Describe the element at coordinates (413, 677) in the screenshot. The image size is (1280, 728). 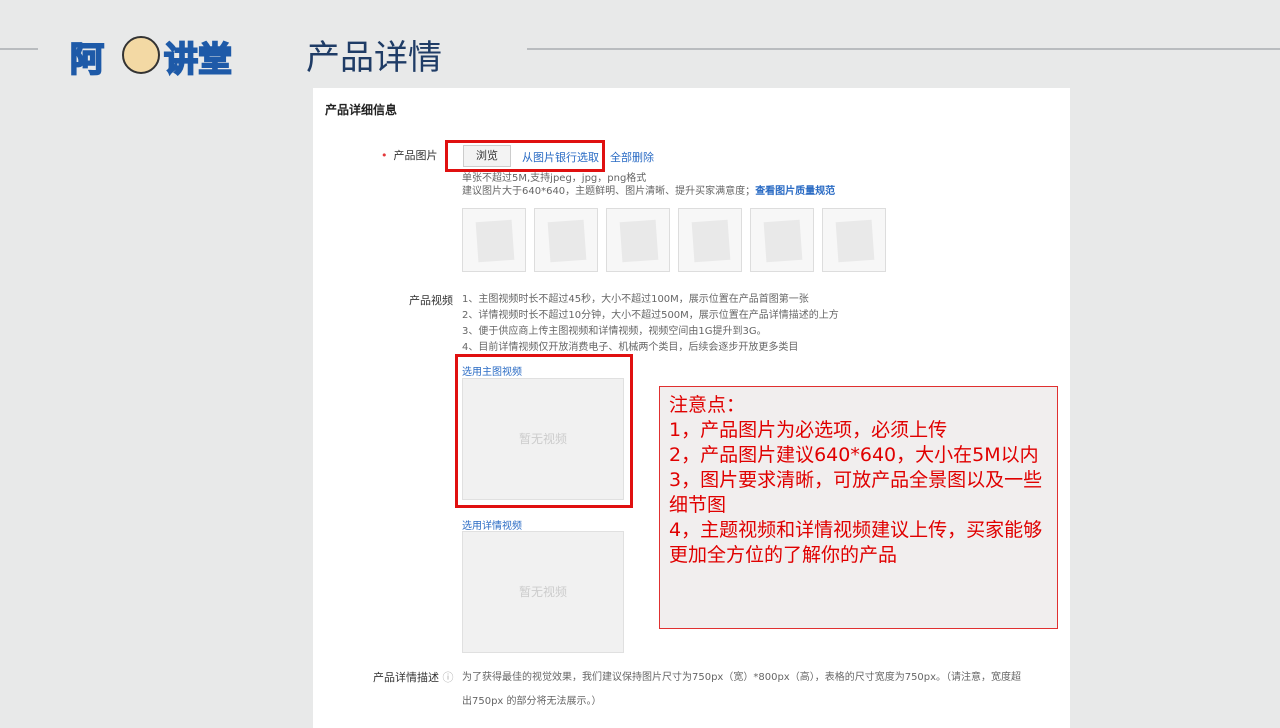
I see `description-label: 产品详情描述 ⓘ` at that location.